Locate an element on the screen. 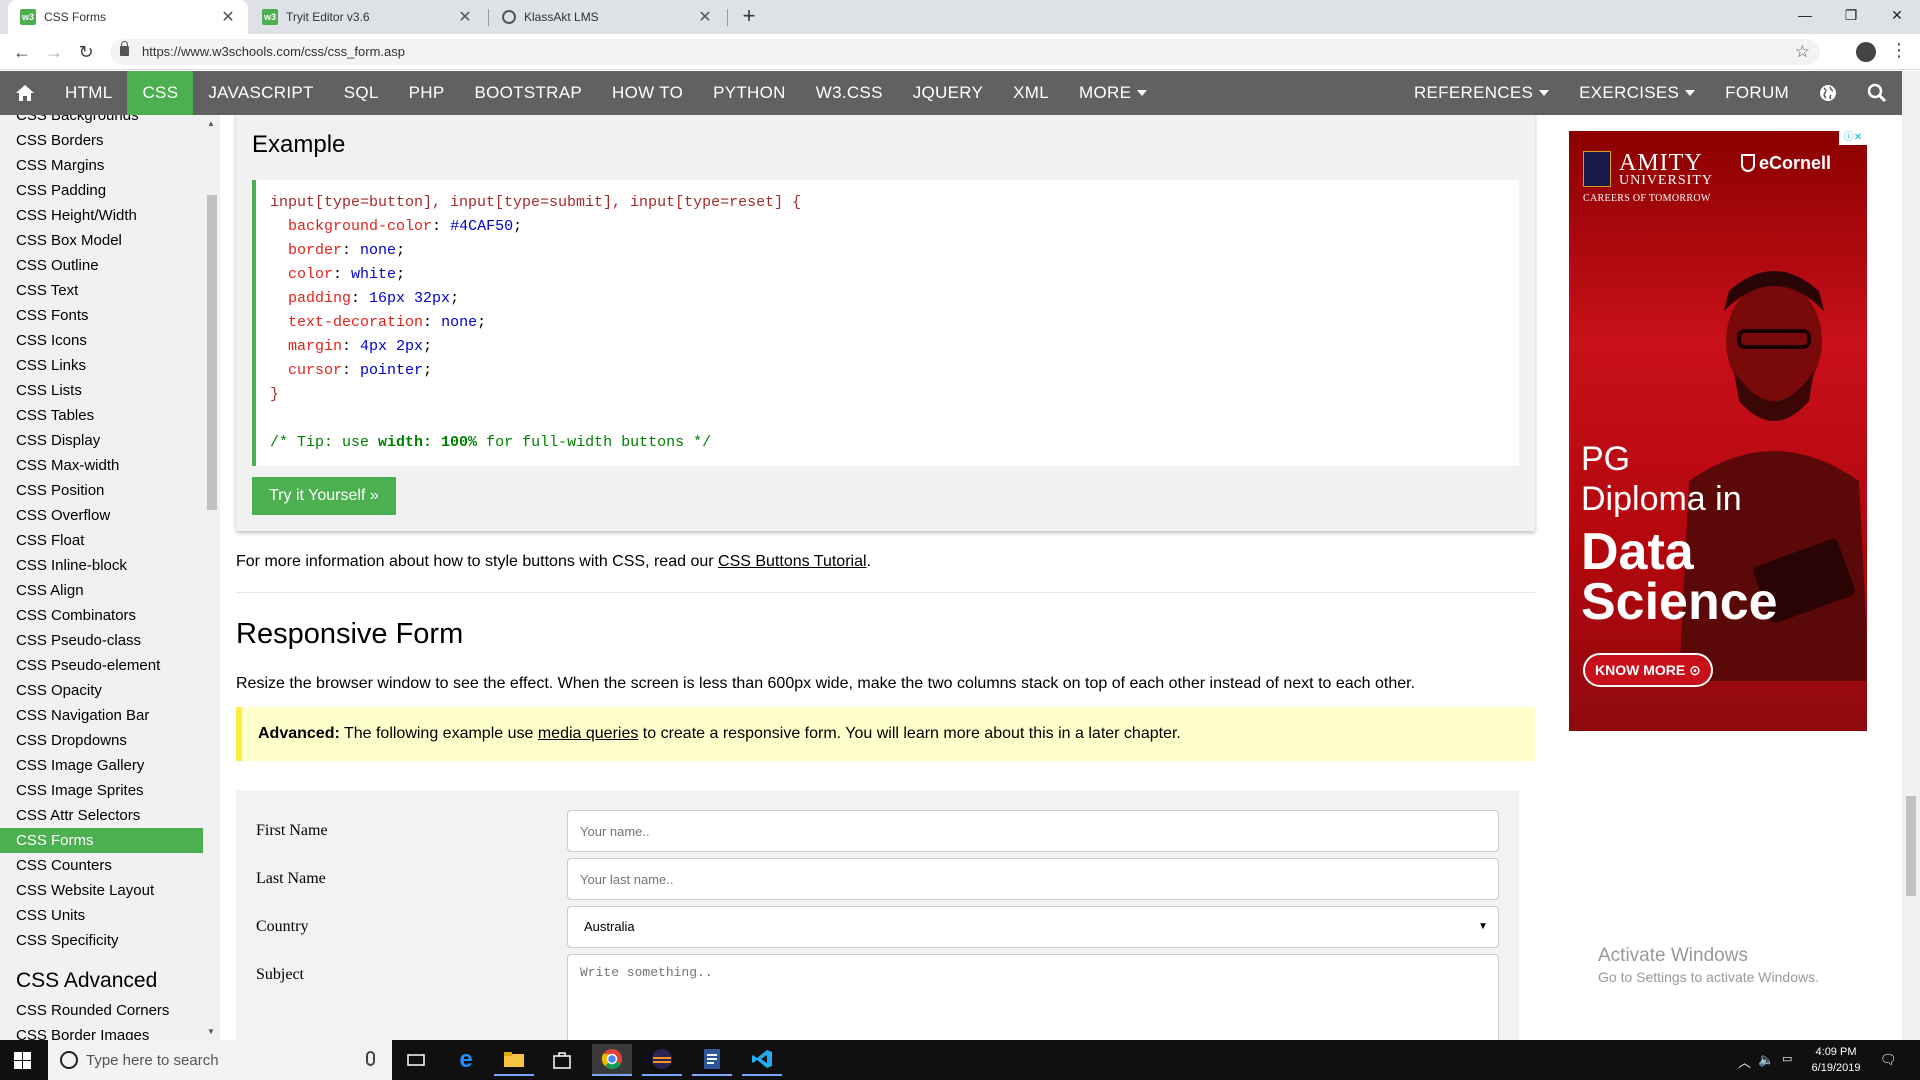 The image size is (1920, 1080). nav-forum: FORUM is located at coordinates (1757, 93).